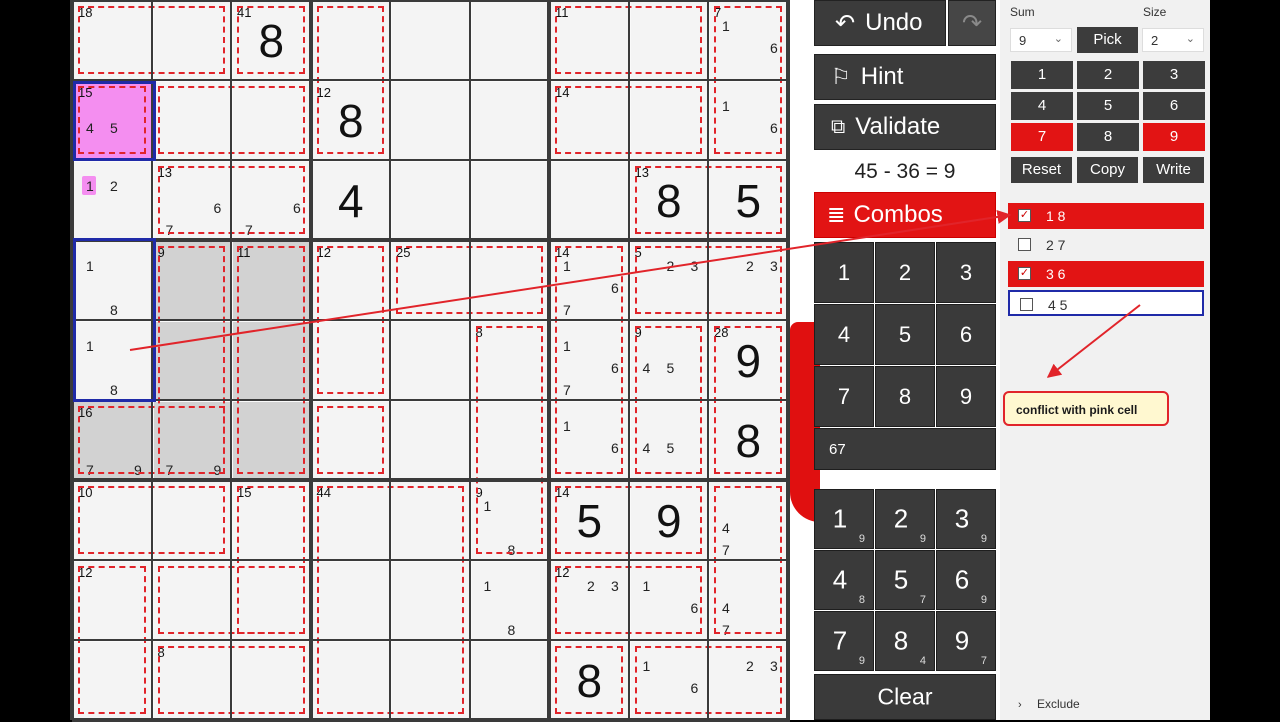 This screenshot has width=1280, height=722. I want to click on chevron-right-icon: ›, so click(1020, 705).